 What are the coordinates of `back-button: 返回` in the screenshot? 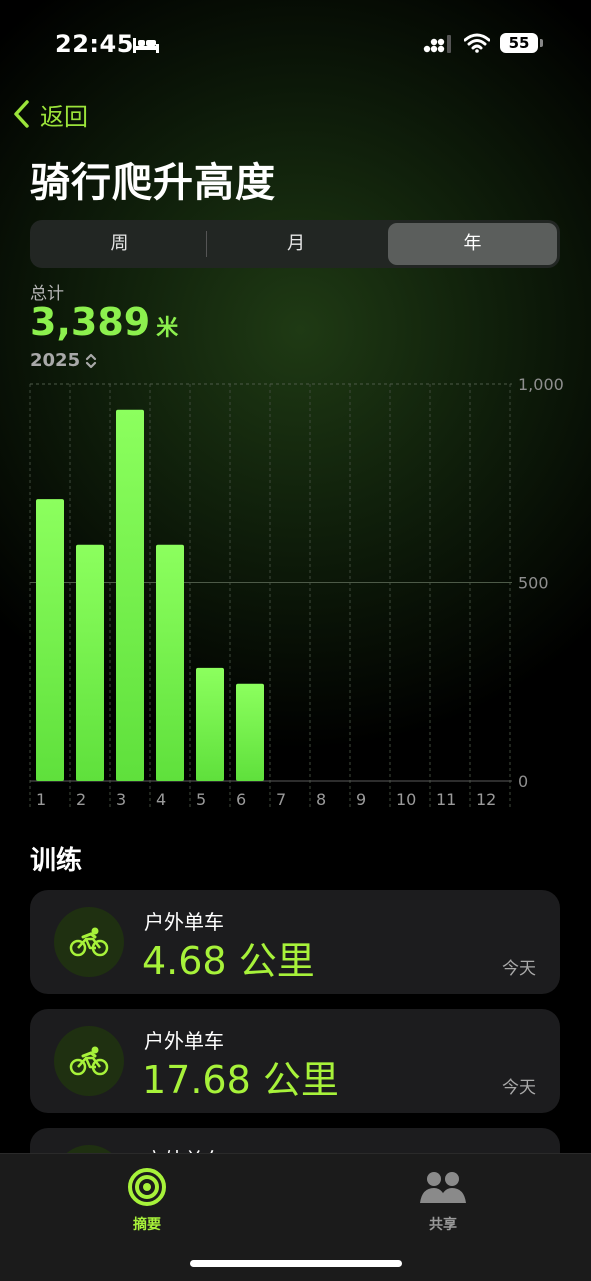 It's located at (50, 114).